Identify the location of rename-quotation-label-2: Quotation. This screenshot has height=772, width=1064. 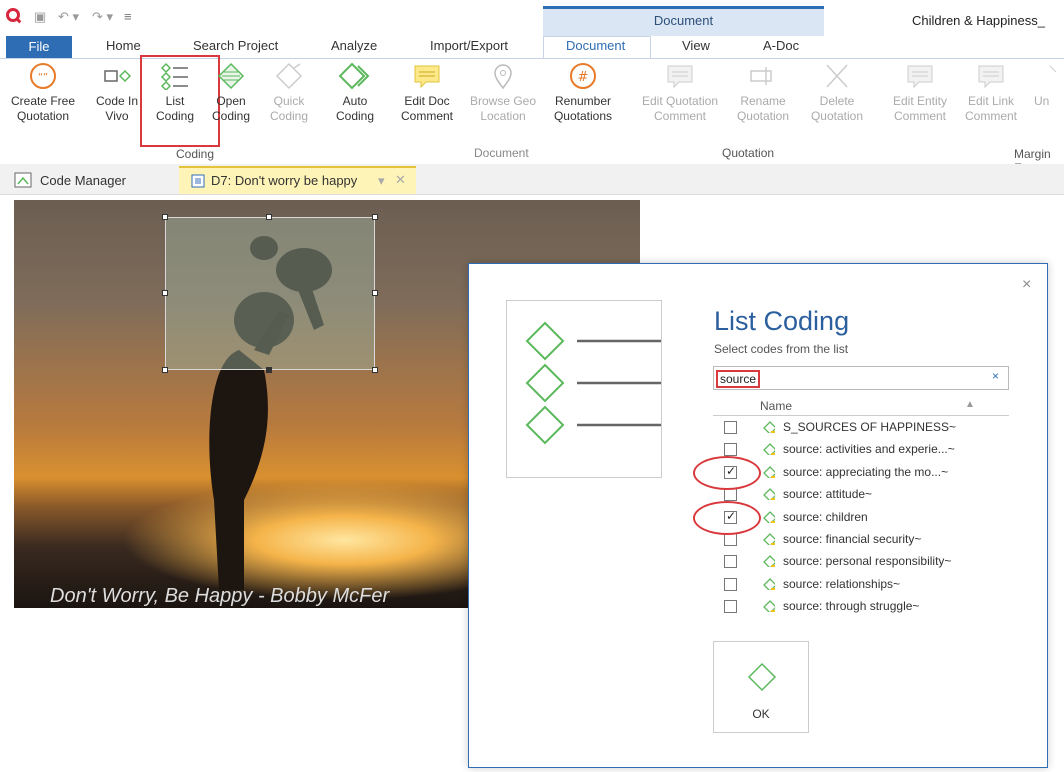
(763, 116).